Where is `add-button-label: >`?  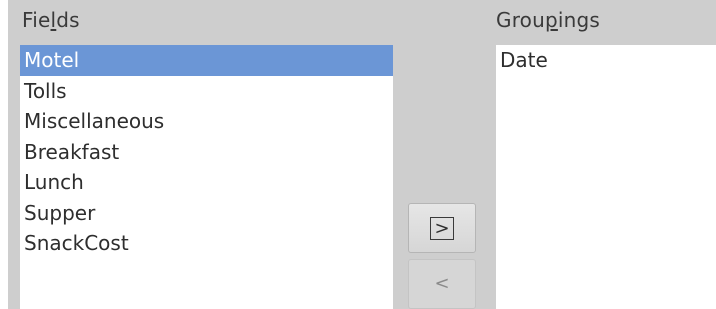
add-button-label: > is located at coordinates (442, 228).